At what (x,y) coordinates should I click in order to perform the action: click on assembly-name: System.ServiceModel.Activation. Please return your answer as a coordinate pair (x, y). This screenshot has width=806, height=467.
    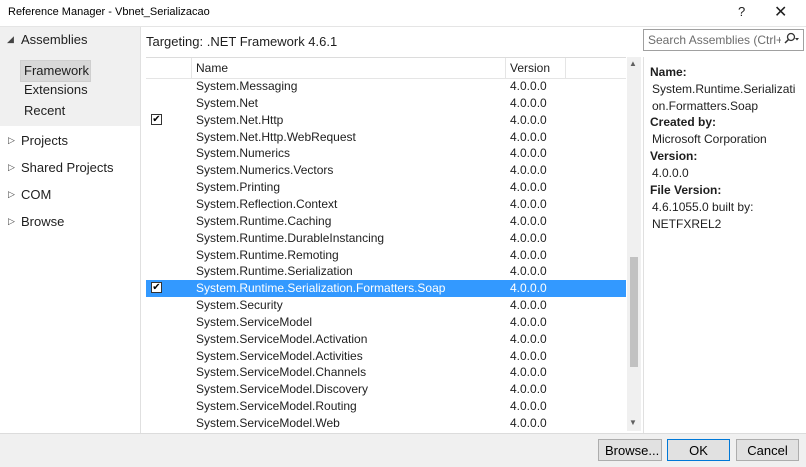
    Looking at the image, I should click on (282, 338).